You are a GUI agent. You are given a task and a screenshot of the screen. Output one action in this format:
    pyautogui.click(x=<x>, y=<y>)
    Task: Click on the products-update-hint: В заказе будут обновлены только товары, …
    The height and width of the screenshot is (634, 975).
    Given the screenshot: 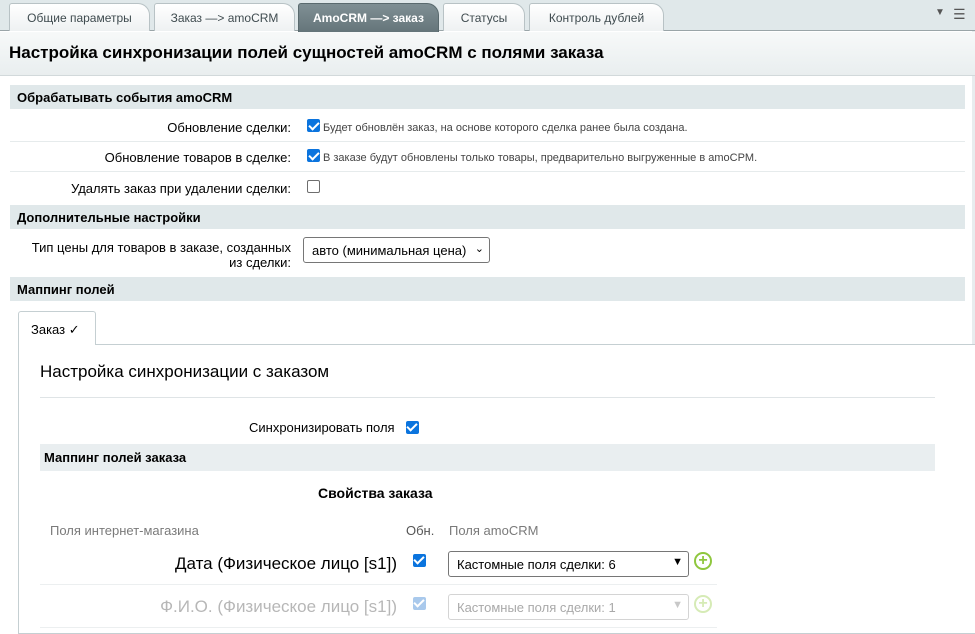 What is the action you would take?
    pyautogui.click(x=540, y=158)
    